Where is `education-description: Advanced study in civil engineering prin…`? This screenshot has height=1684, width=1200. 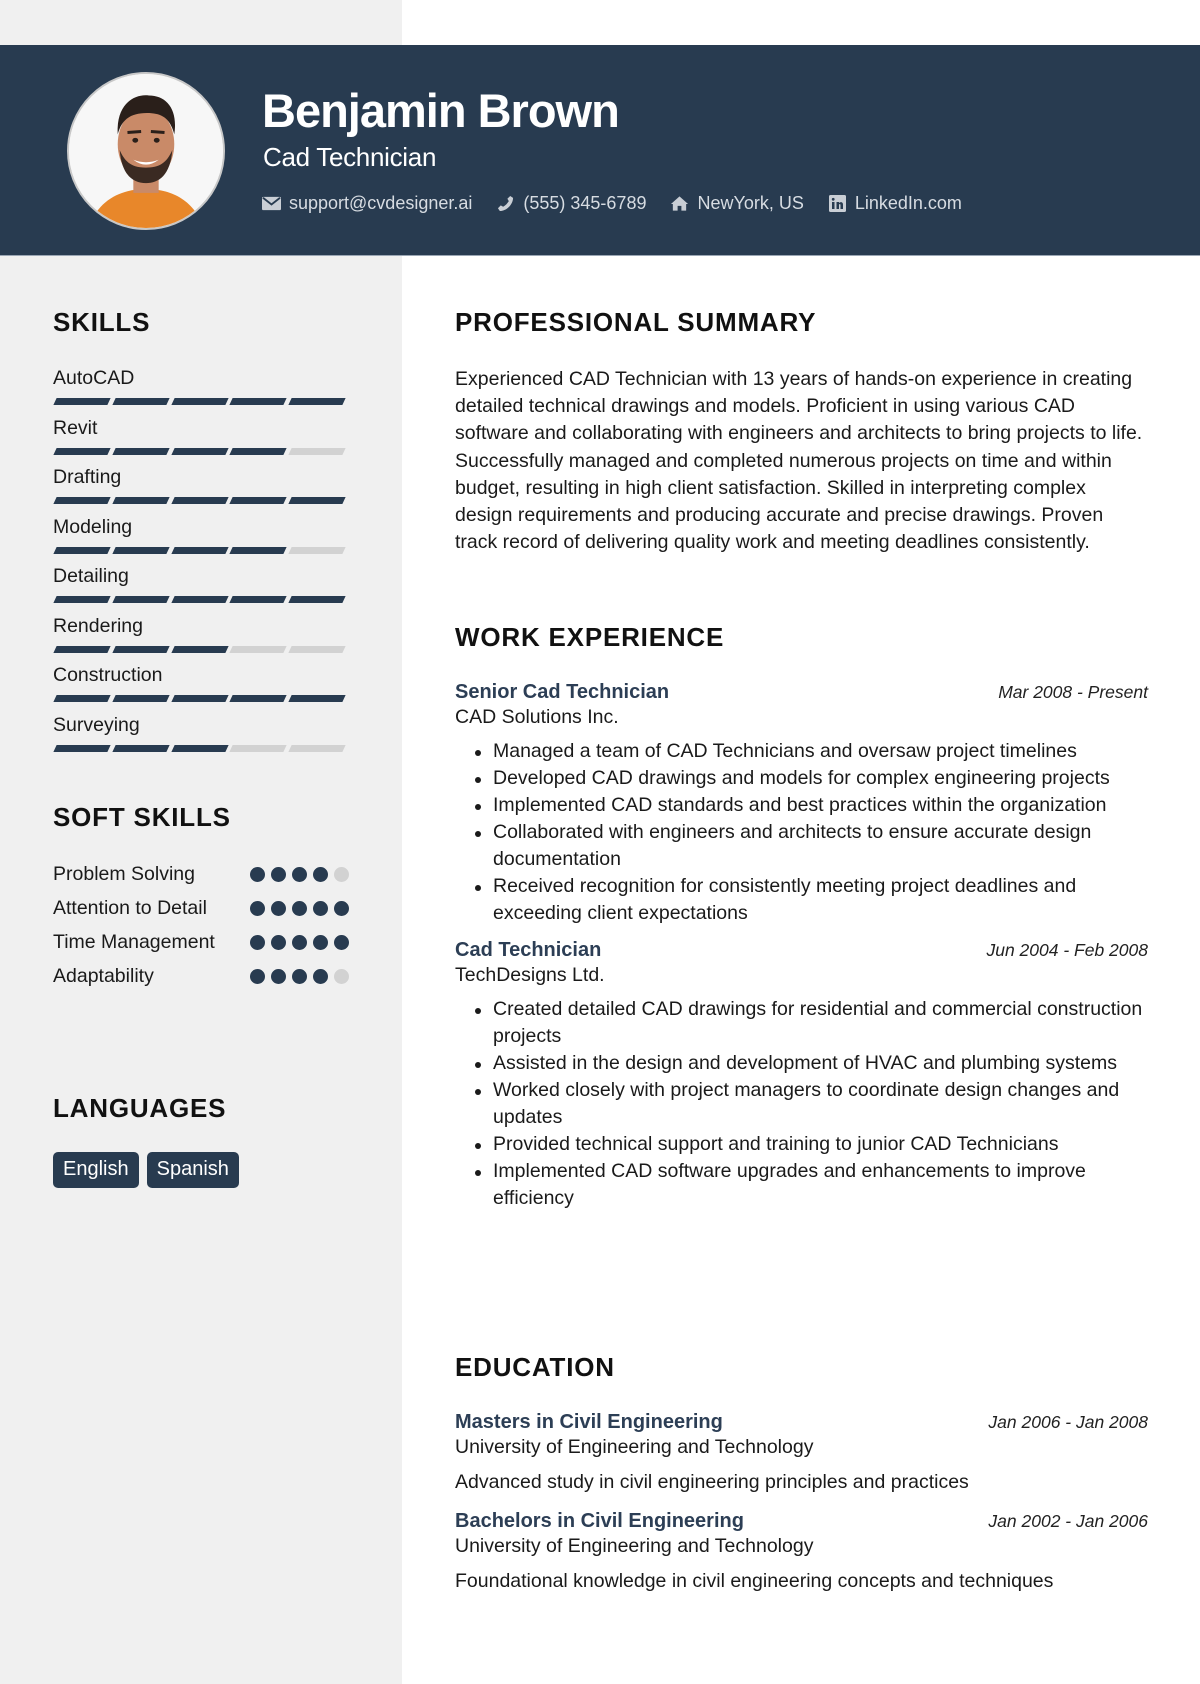
education-description: Advanced study in civil engineering prin… is located at coordinates (712, 1482).